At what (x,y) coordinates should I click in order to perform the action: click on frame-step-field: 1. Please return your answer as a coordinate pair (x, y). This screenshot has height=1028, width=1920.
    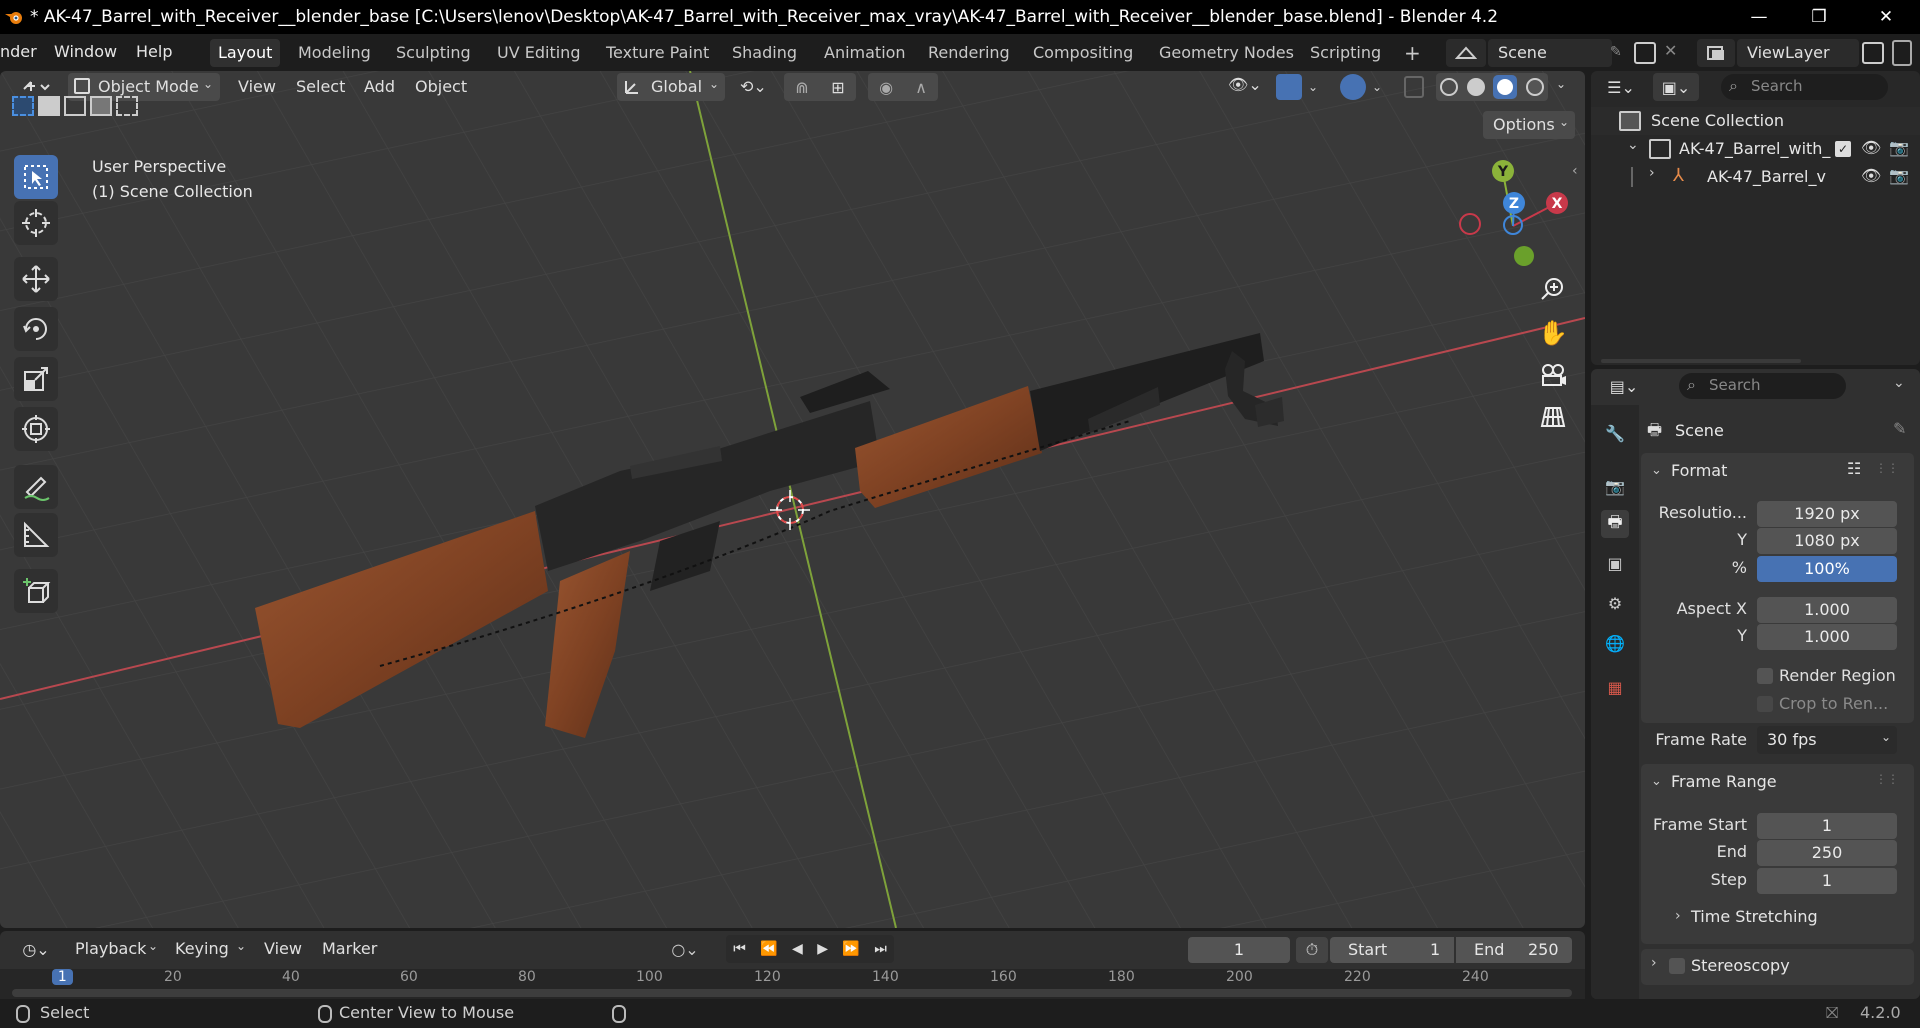
    Looking at the image, I should click on (1827, 881).